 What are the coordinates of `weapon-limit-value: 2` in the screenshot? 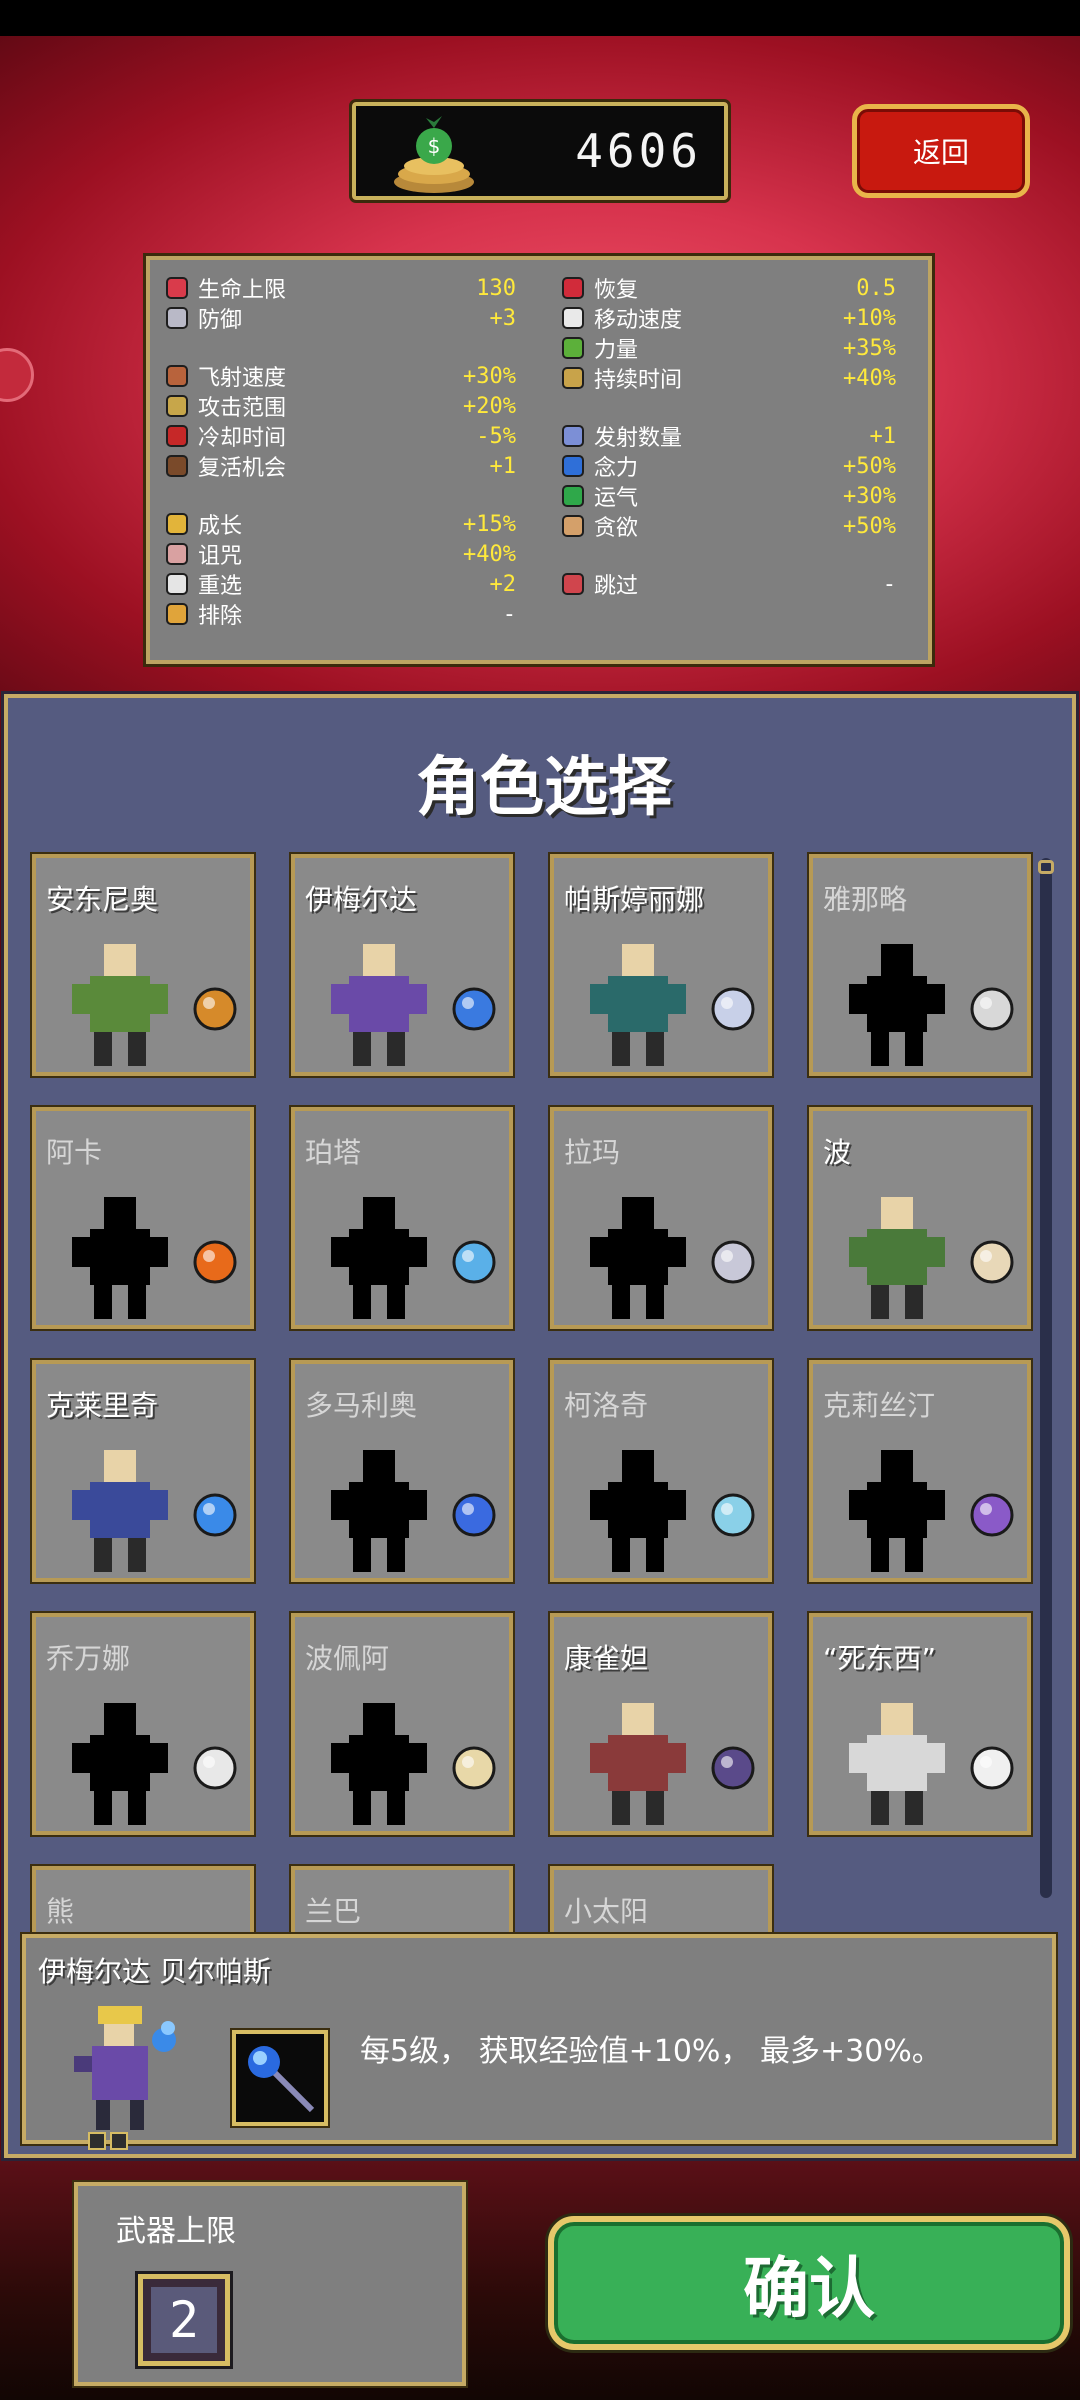 It's located at (184, 2320).